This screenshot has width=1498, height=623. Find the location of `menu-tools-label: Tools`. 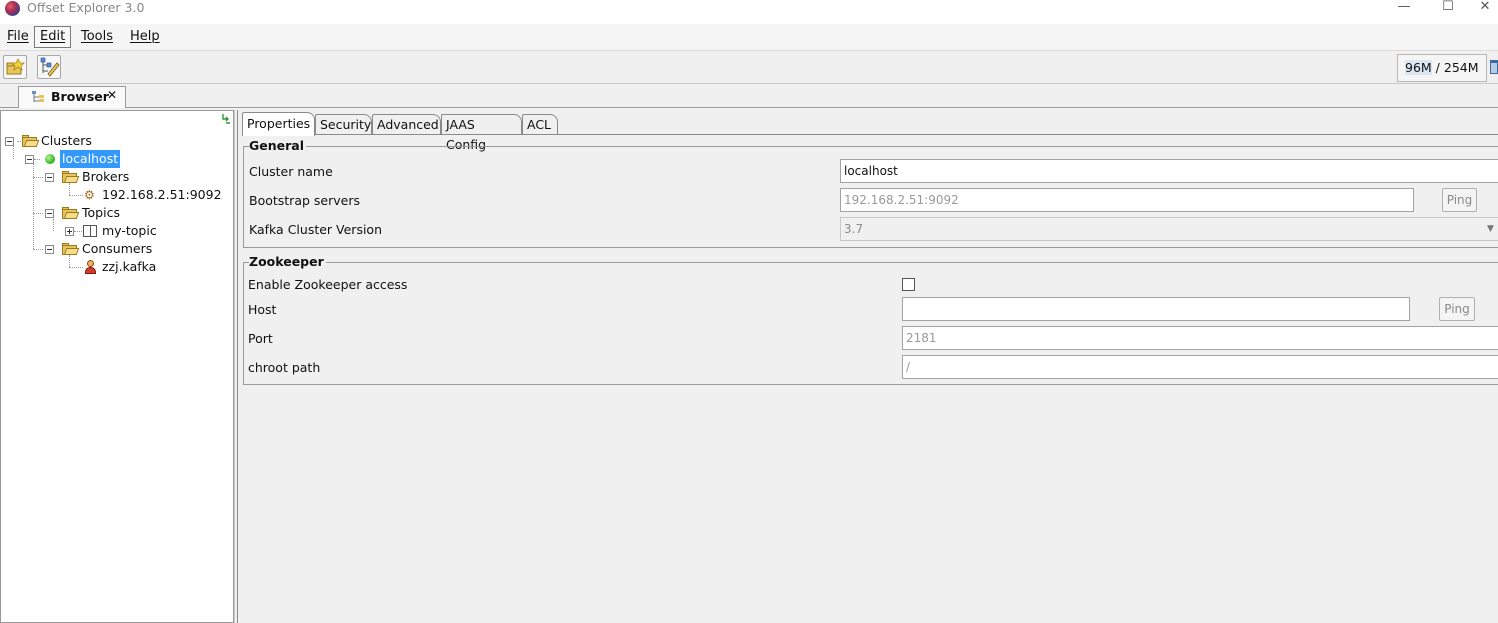

menu-tools-label: Tools is located at coordinates (97, 36).